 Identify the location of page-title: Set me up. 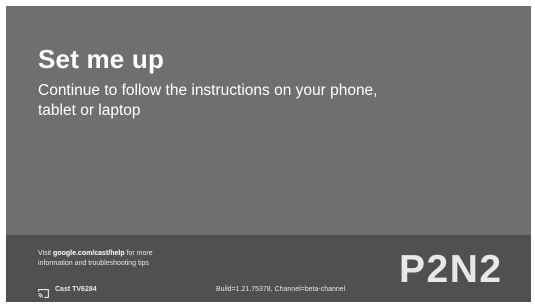
(101, 59).